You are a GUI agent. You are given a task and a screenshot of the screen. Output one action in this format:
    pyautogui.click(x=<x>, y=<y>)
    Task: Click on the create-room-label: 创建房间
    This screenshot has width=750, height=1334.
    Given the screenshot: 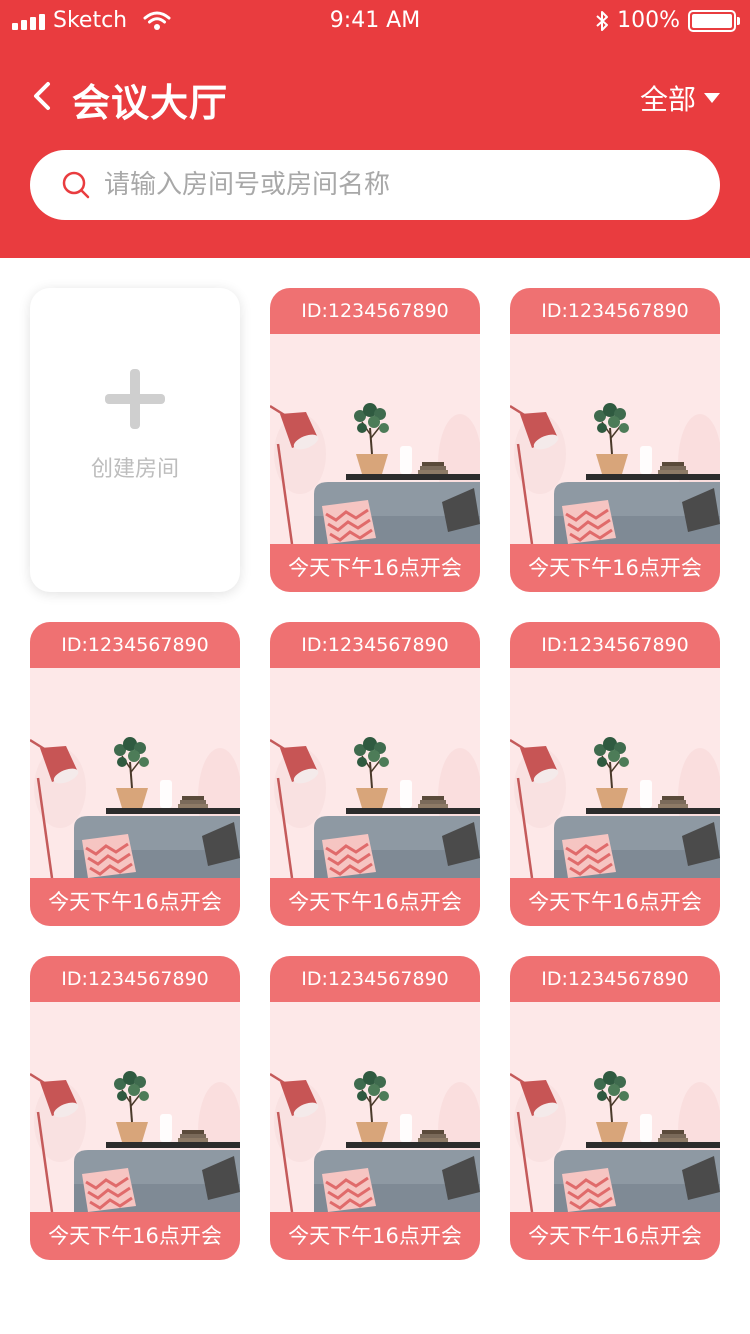 What is the action you would take?
    pyautogui.click(x=134, y=469)
    